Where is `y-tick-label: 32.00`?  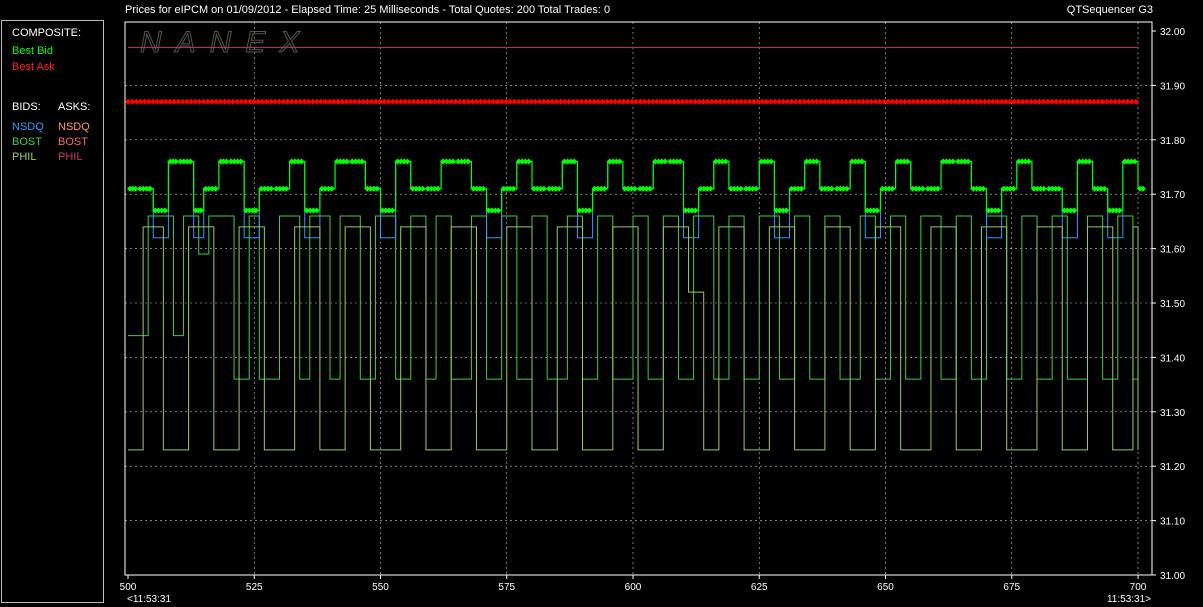
y-tick-label: 32.00 is located at coordinates (1172, 32).